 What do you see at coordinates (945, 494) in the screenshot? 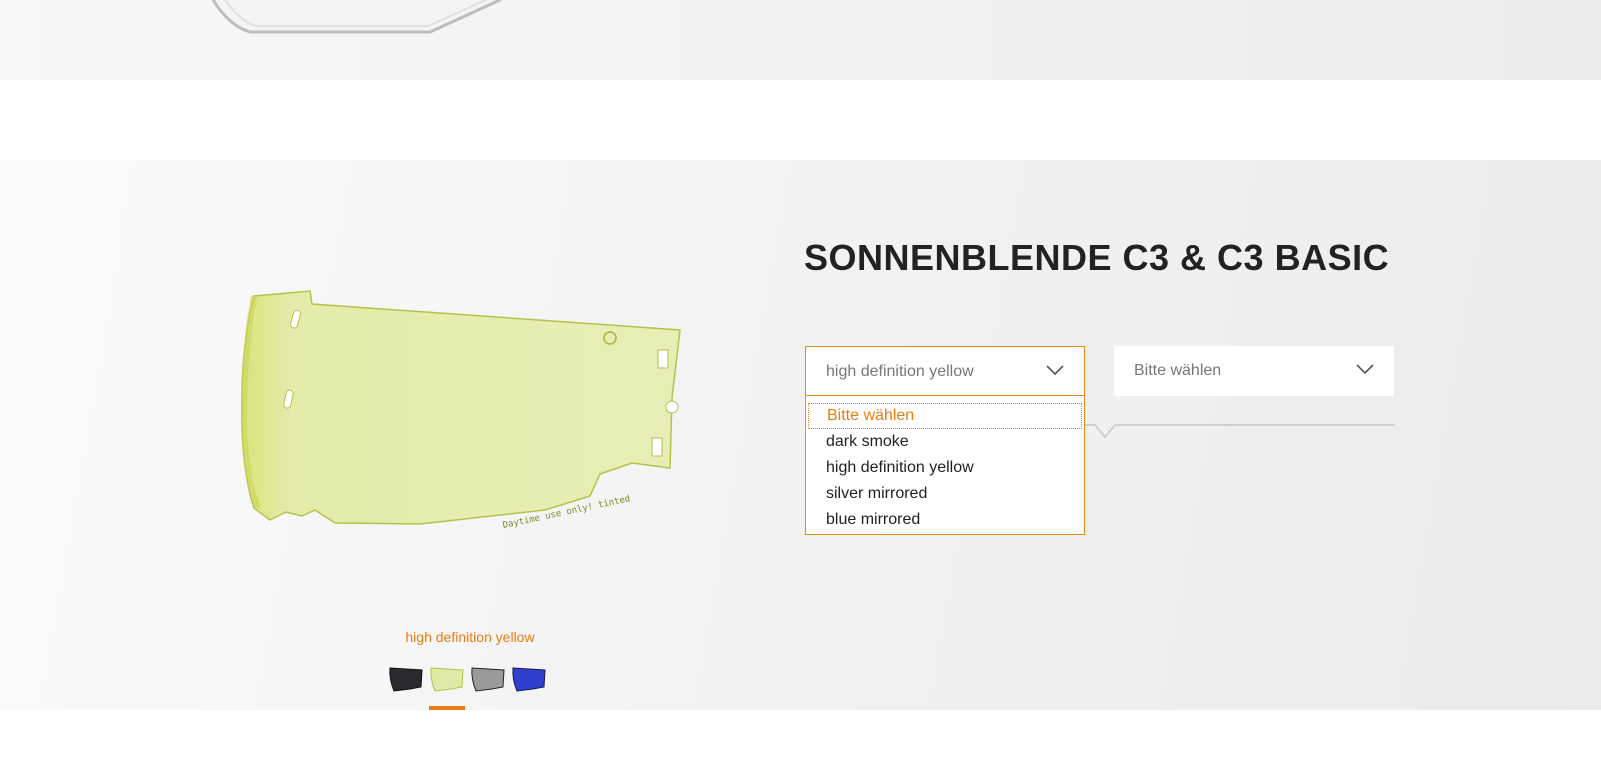
I see `option-silver-mirrored: silver mirrored` at bounding box center [945, 494].